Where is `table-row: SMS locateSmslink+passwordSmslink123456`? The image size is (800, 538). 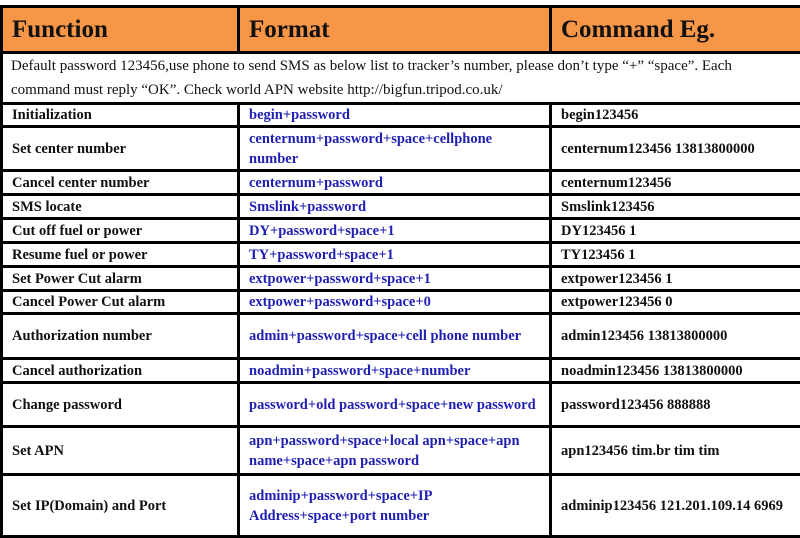
table-row: SMS locateSmslink+passwordSmslink123456 is located at coordinates (401, 207).